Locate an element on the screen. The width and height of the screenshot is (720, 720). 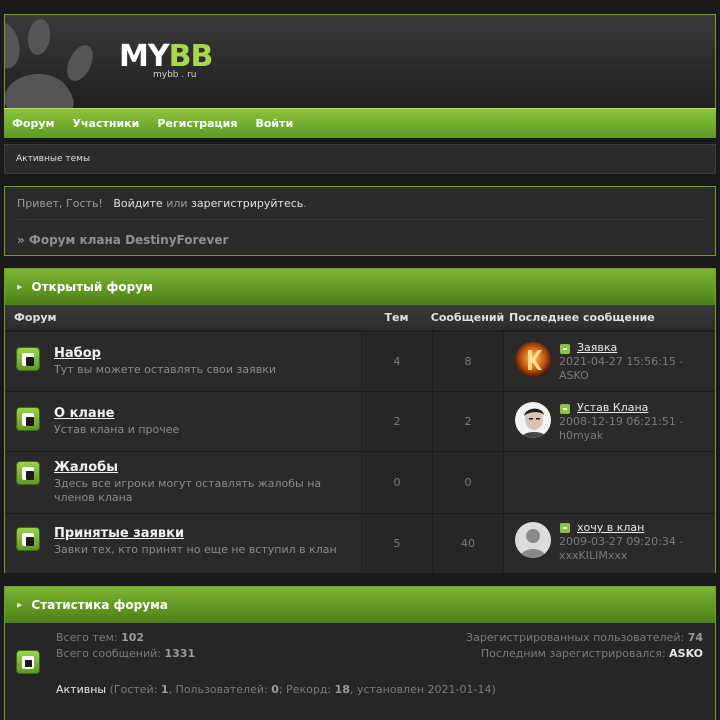
topic-count: 0 is located at coordinates (397, 482).